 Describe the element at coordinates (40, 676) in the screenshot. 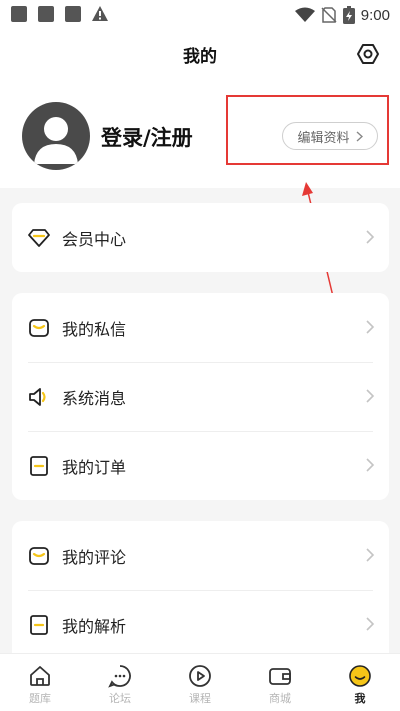

I see `home-icon` at that location.